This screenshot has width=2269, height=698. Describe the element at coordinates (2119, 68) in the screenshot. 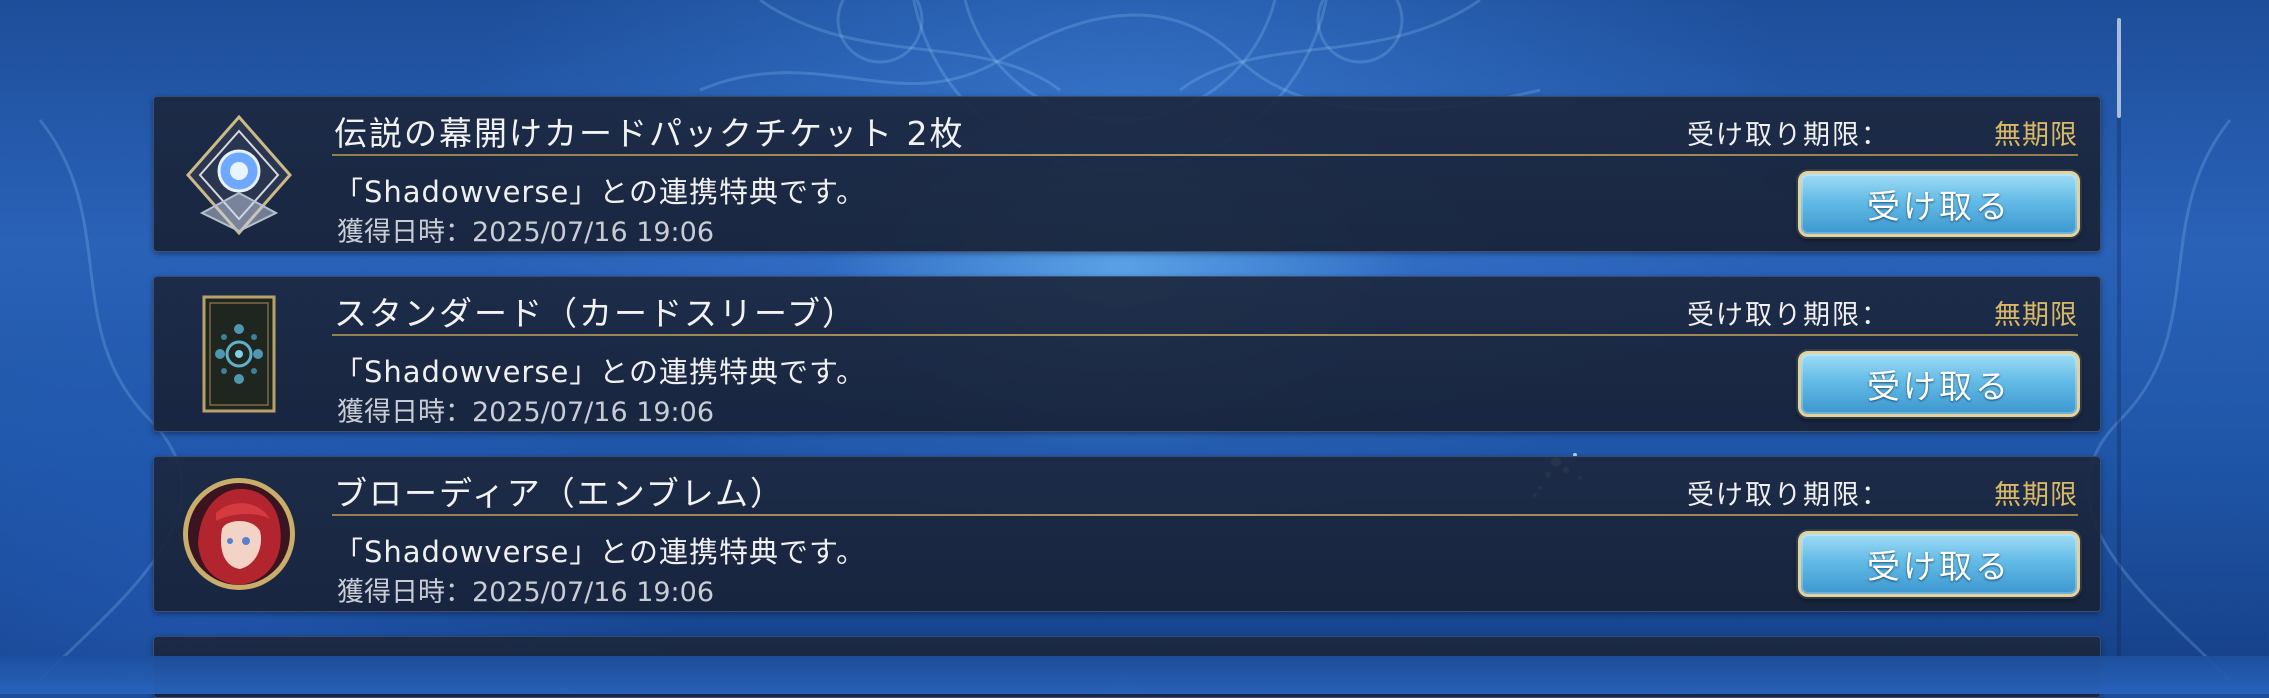

I see `scrollbar-thumb` at that location.